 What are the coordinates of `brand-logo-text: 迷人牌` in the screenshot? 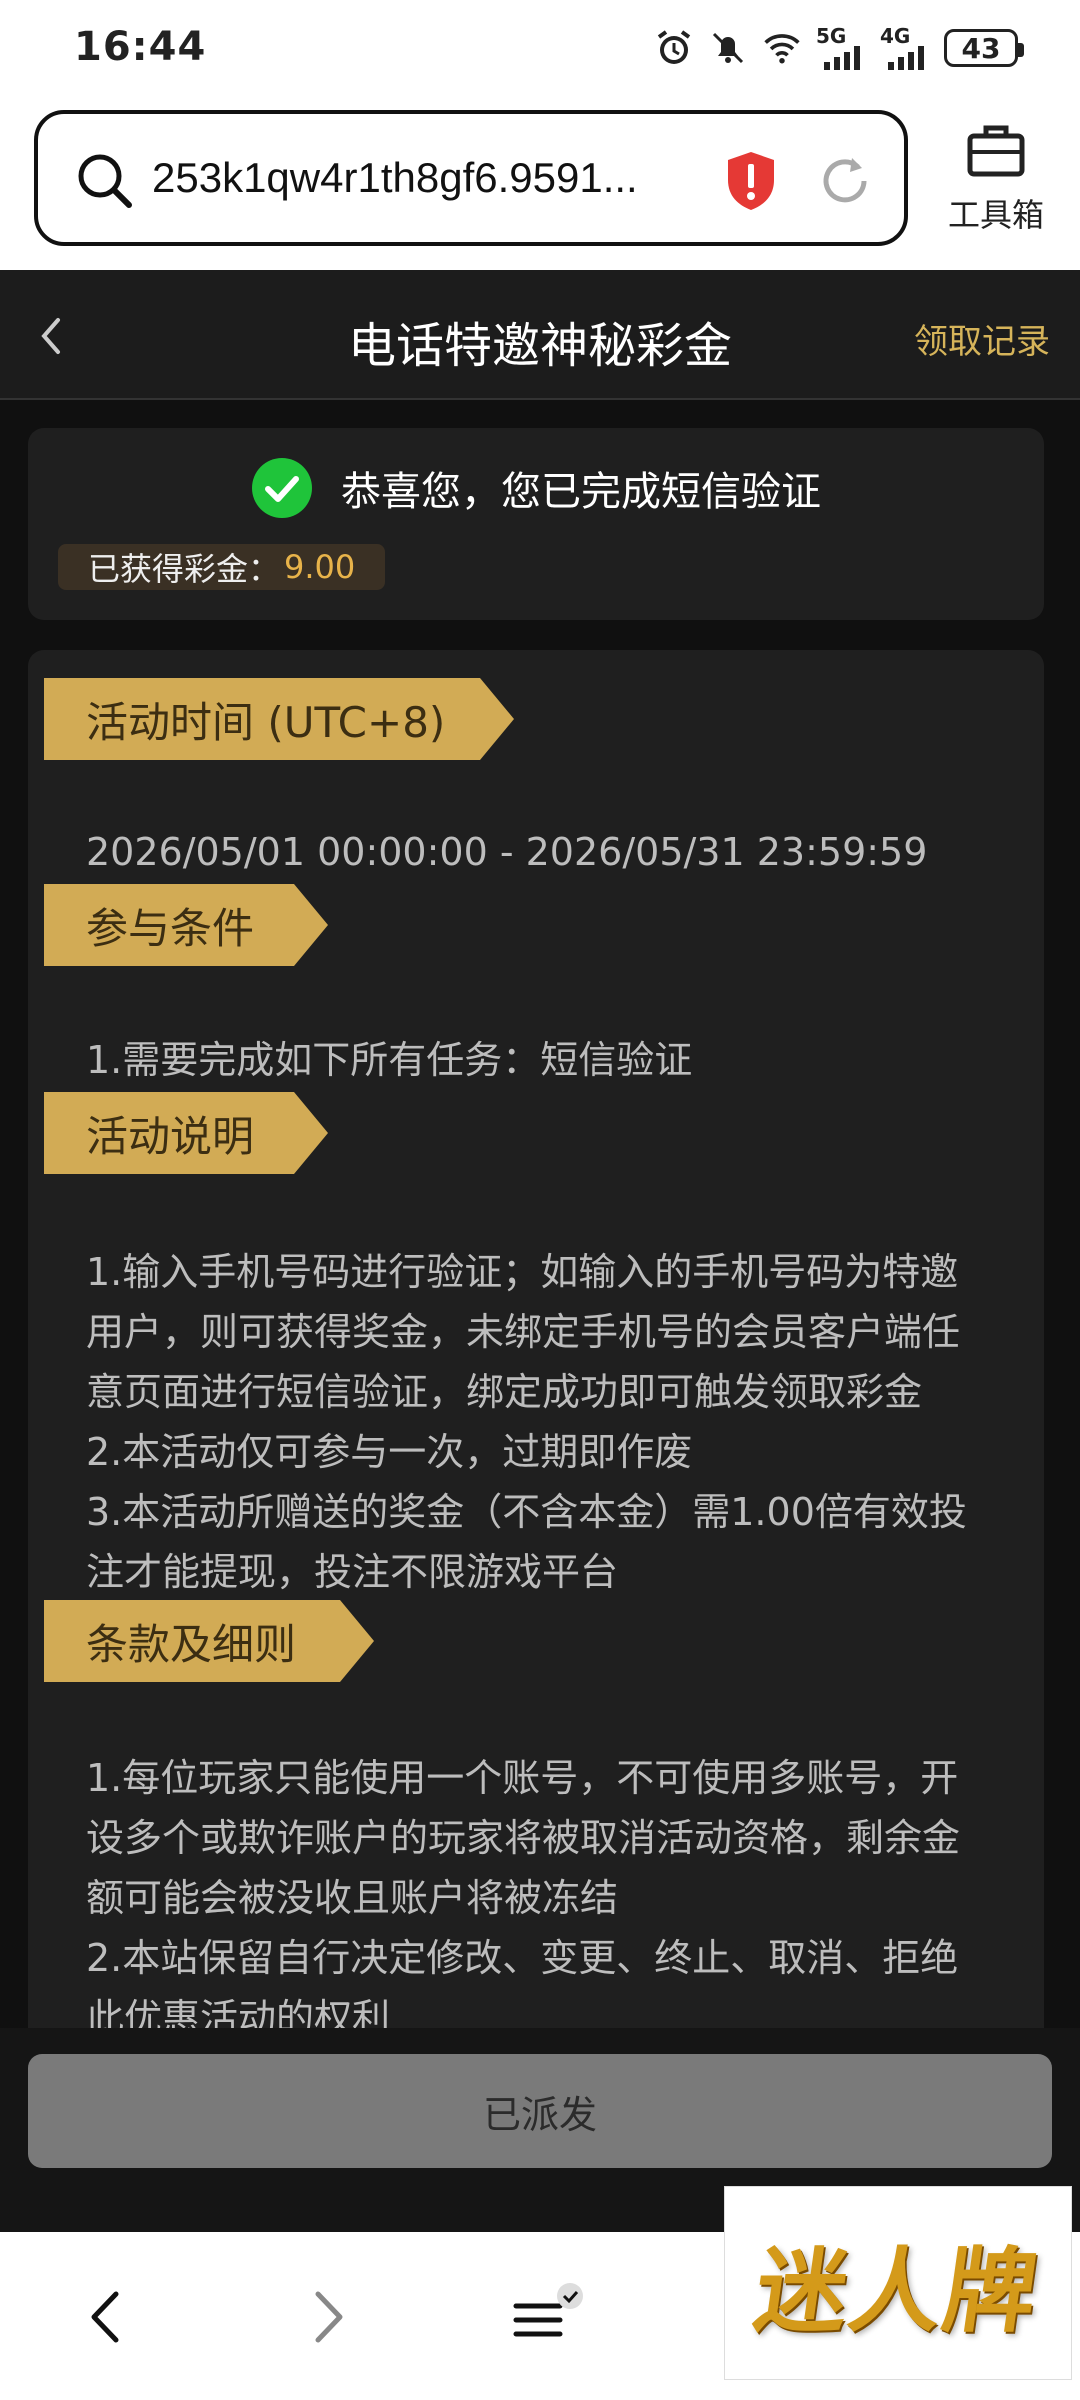 It's located at (897, 2290).